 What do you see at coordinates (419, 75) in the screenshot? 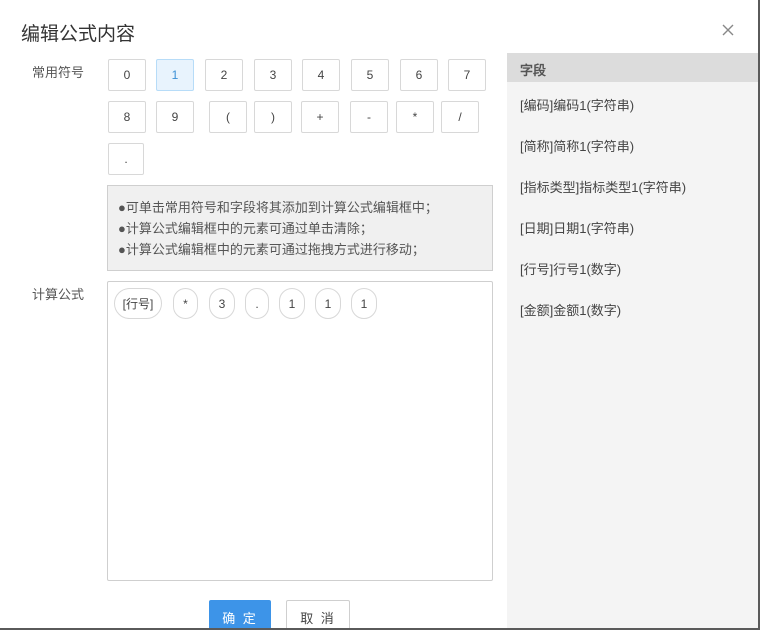
I see `symbol-button-6: 6` at bounding box center [419, 75].